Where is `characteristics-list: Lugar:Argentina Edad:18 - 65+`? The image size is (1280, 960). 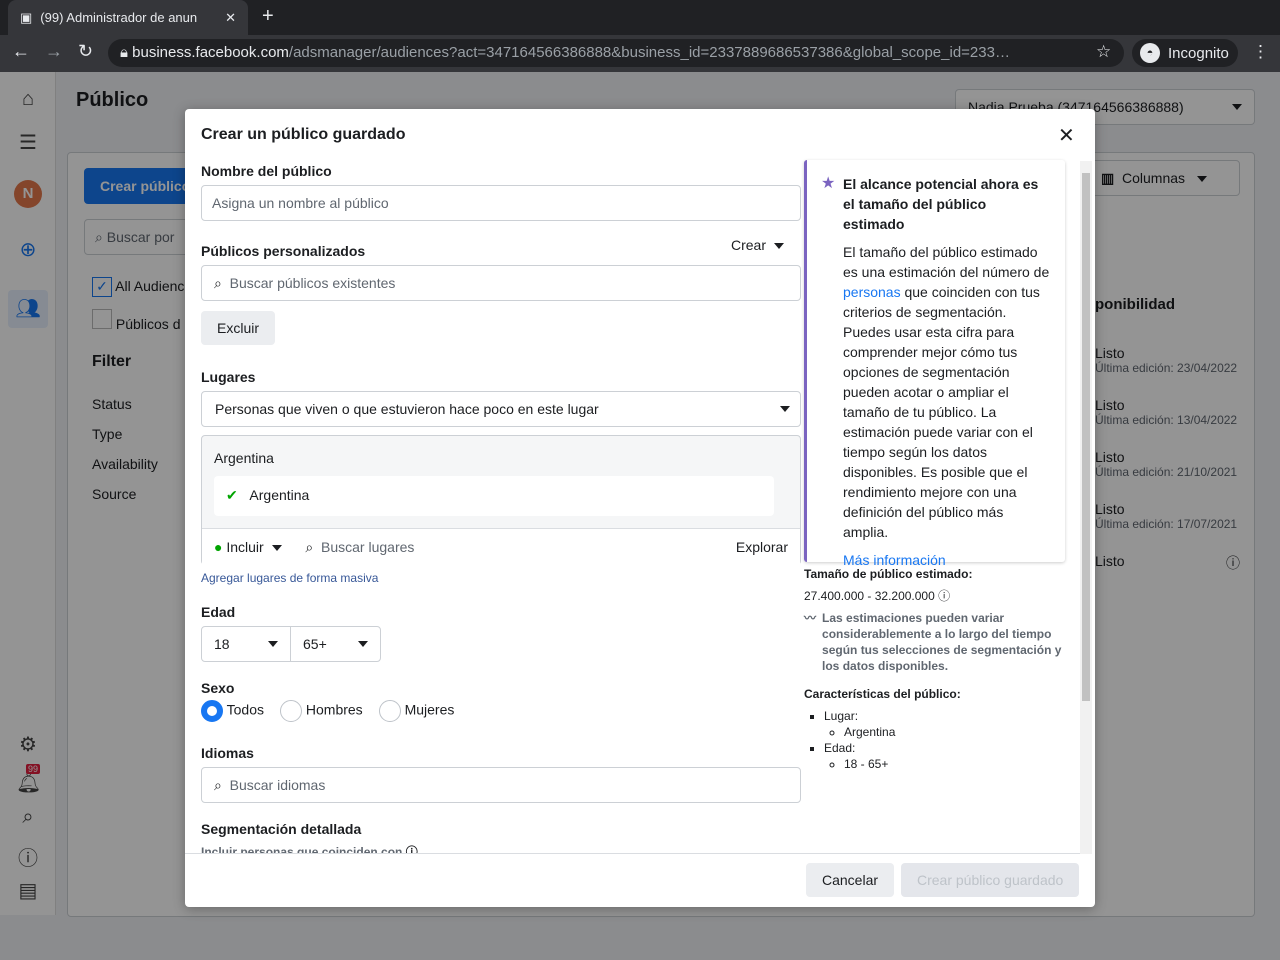
characteristics-list: Lugar:Argentina Edad:18 - 65+ is located at coordinates (934, 740).